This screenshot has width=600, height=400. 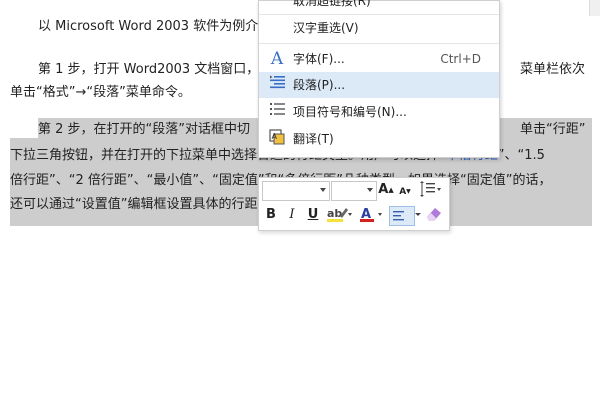 I want to click on grow-font-button: A▲, so click(x=386, y=190).